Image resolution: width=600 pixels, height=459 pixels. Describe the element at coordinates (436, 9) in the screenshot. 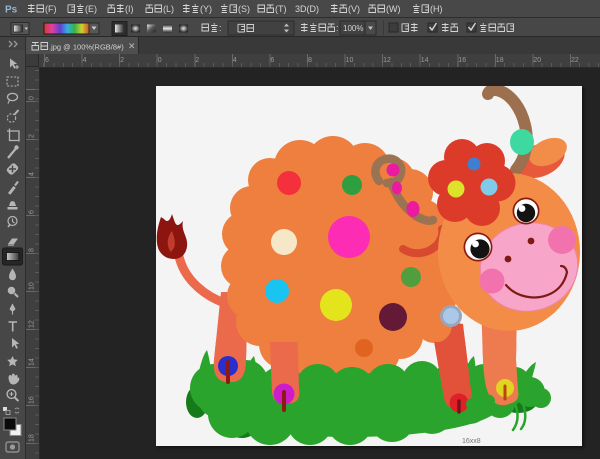

I see `svg-text: (H)` at that location.